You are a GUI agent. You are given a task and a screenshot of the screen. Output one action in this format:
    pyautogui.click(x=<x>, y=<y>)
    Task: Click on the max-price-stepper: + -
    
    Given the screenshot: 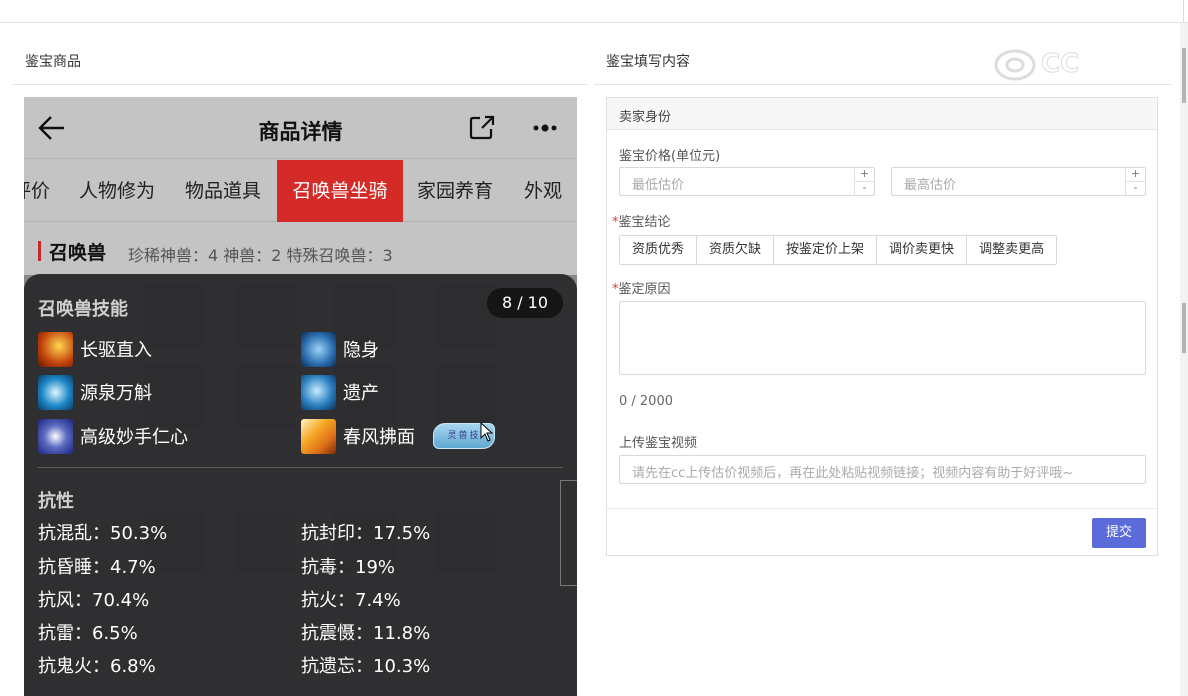 What is the action you would take?
    pyautogui.click(x=1135, y=181)
    